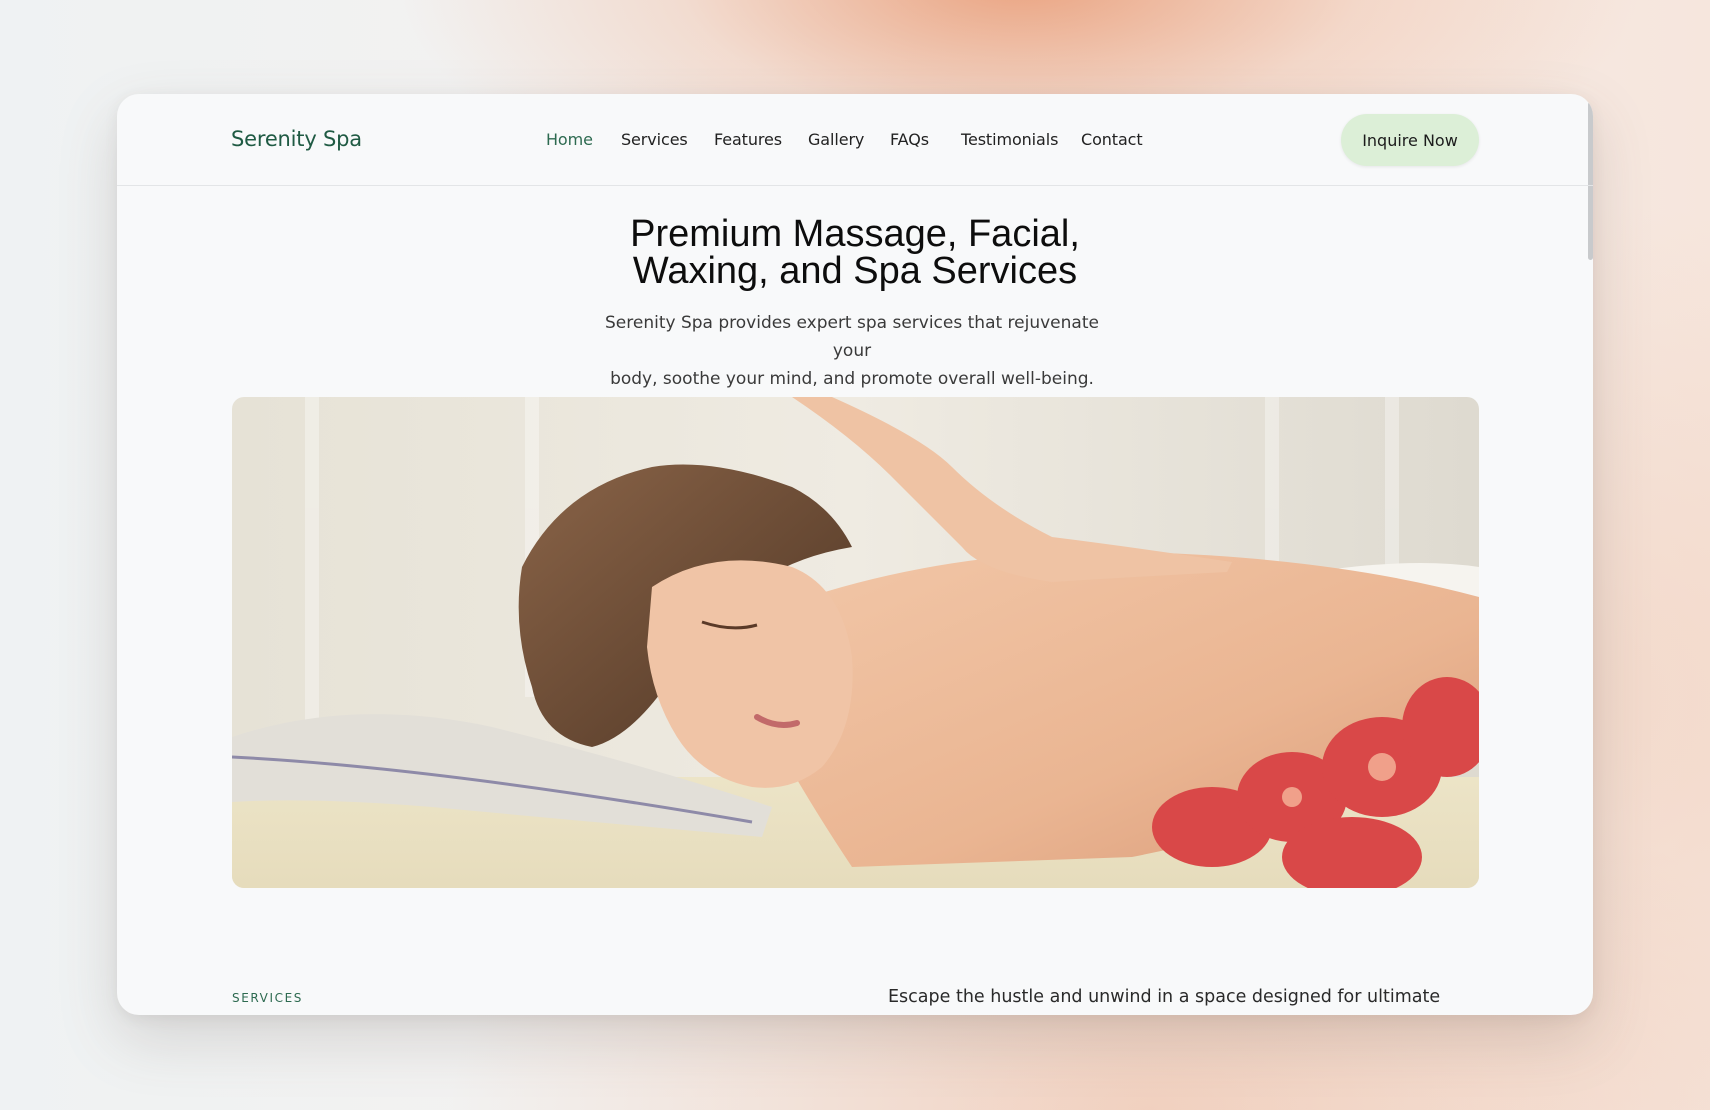 This screenshot has height=1110, width=1710. Describe the element at coordinates (569, 139) in the screenshot. I see `nav-item-home: Home` at that location.